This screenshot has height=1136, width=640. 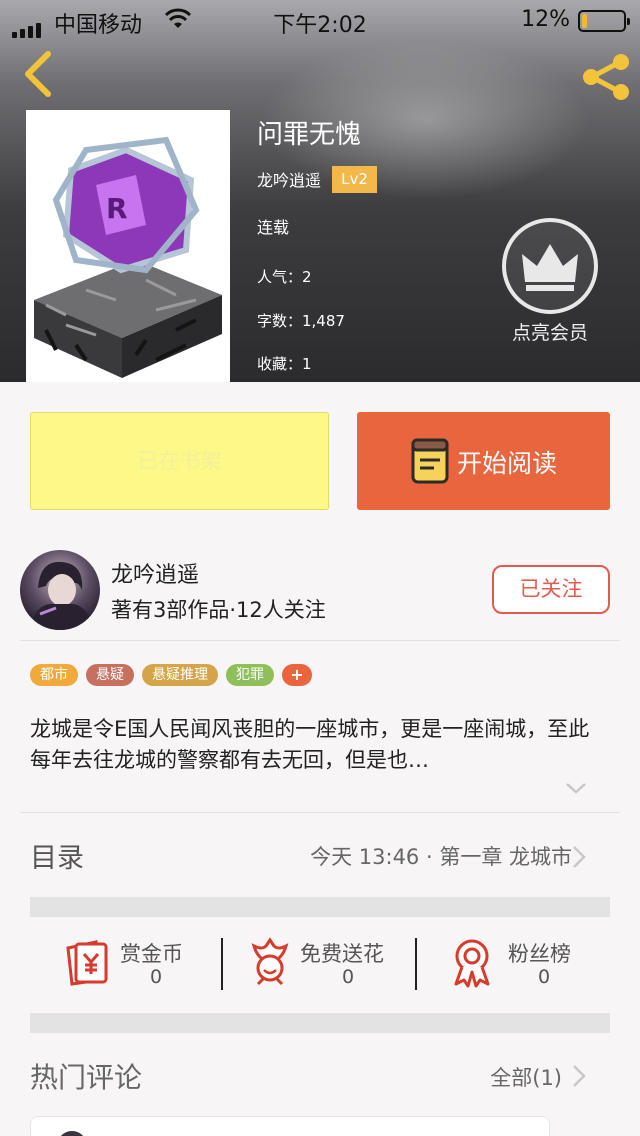 What do you see at coordinates (284, 277) in the screenshot?
I see `popularity-stat: 人气：2` at bounding box center [284, 277].